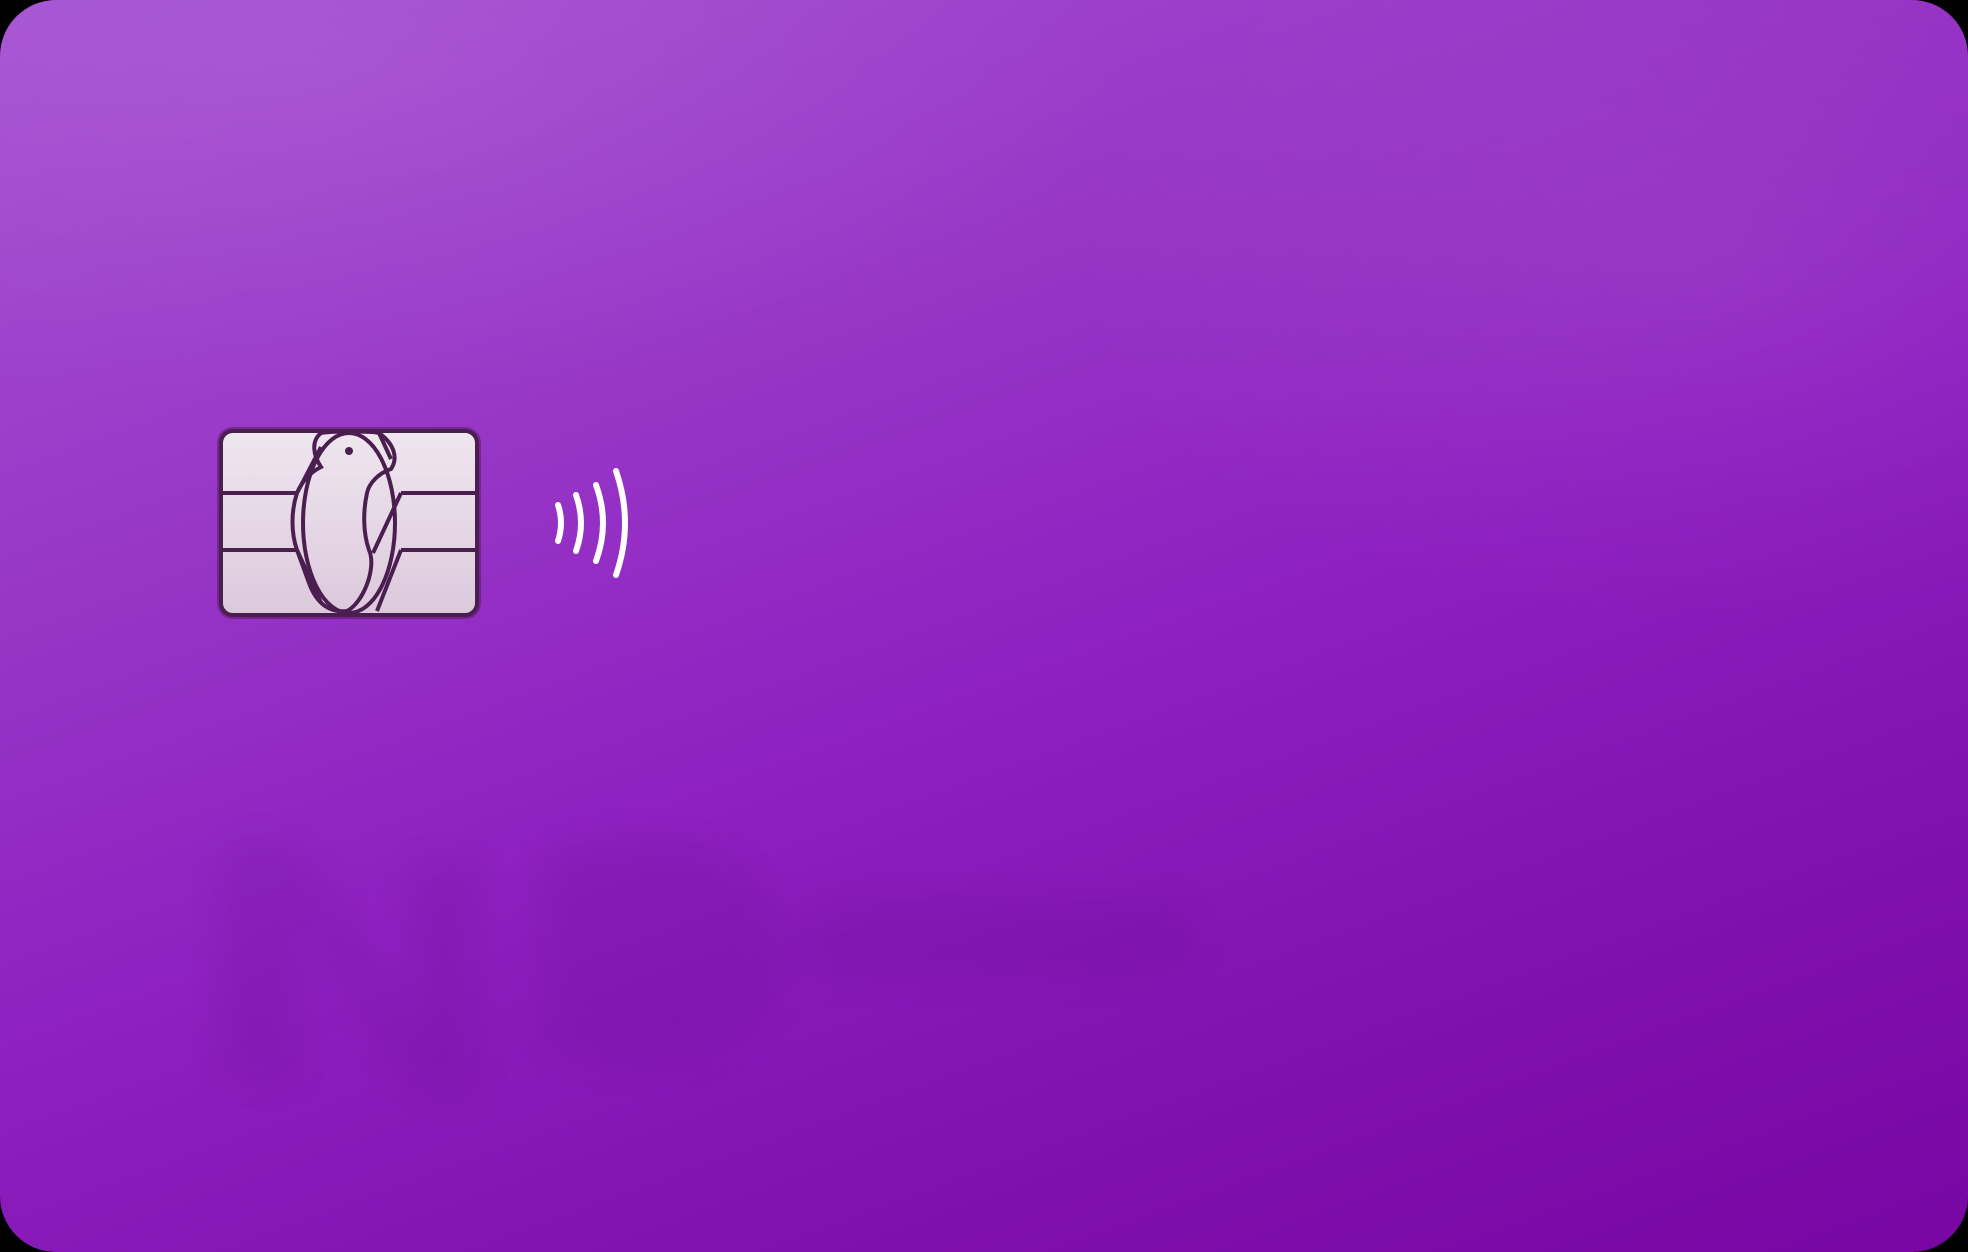  I want to click on emv-chip-icon, so click(349, 523).